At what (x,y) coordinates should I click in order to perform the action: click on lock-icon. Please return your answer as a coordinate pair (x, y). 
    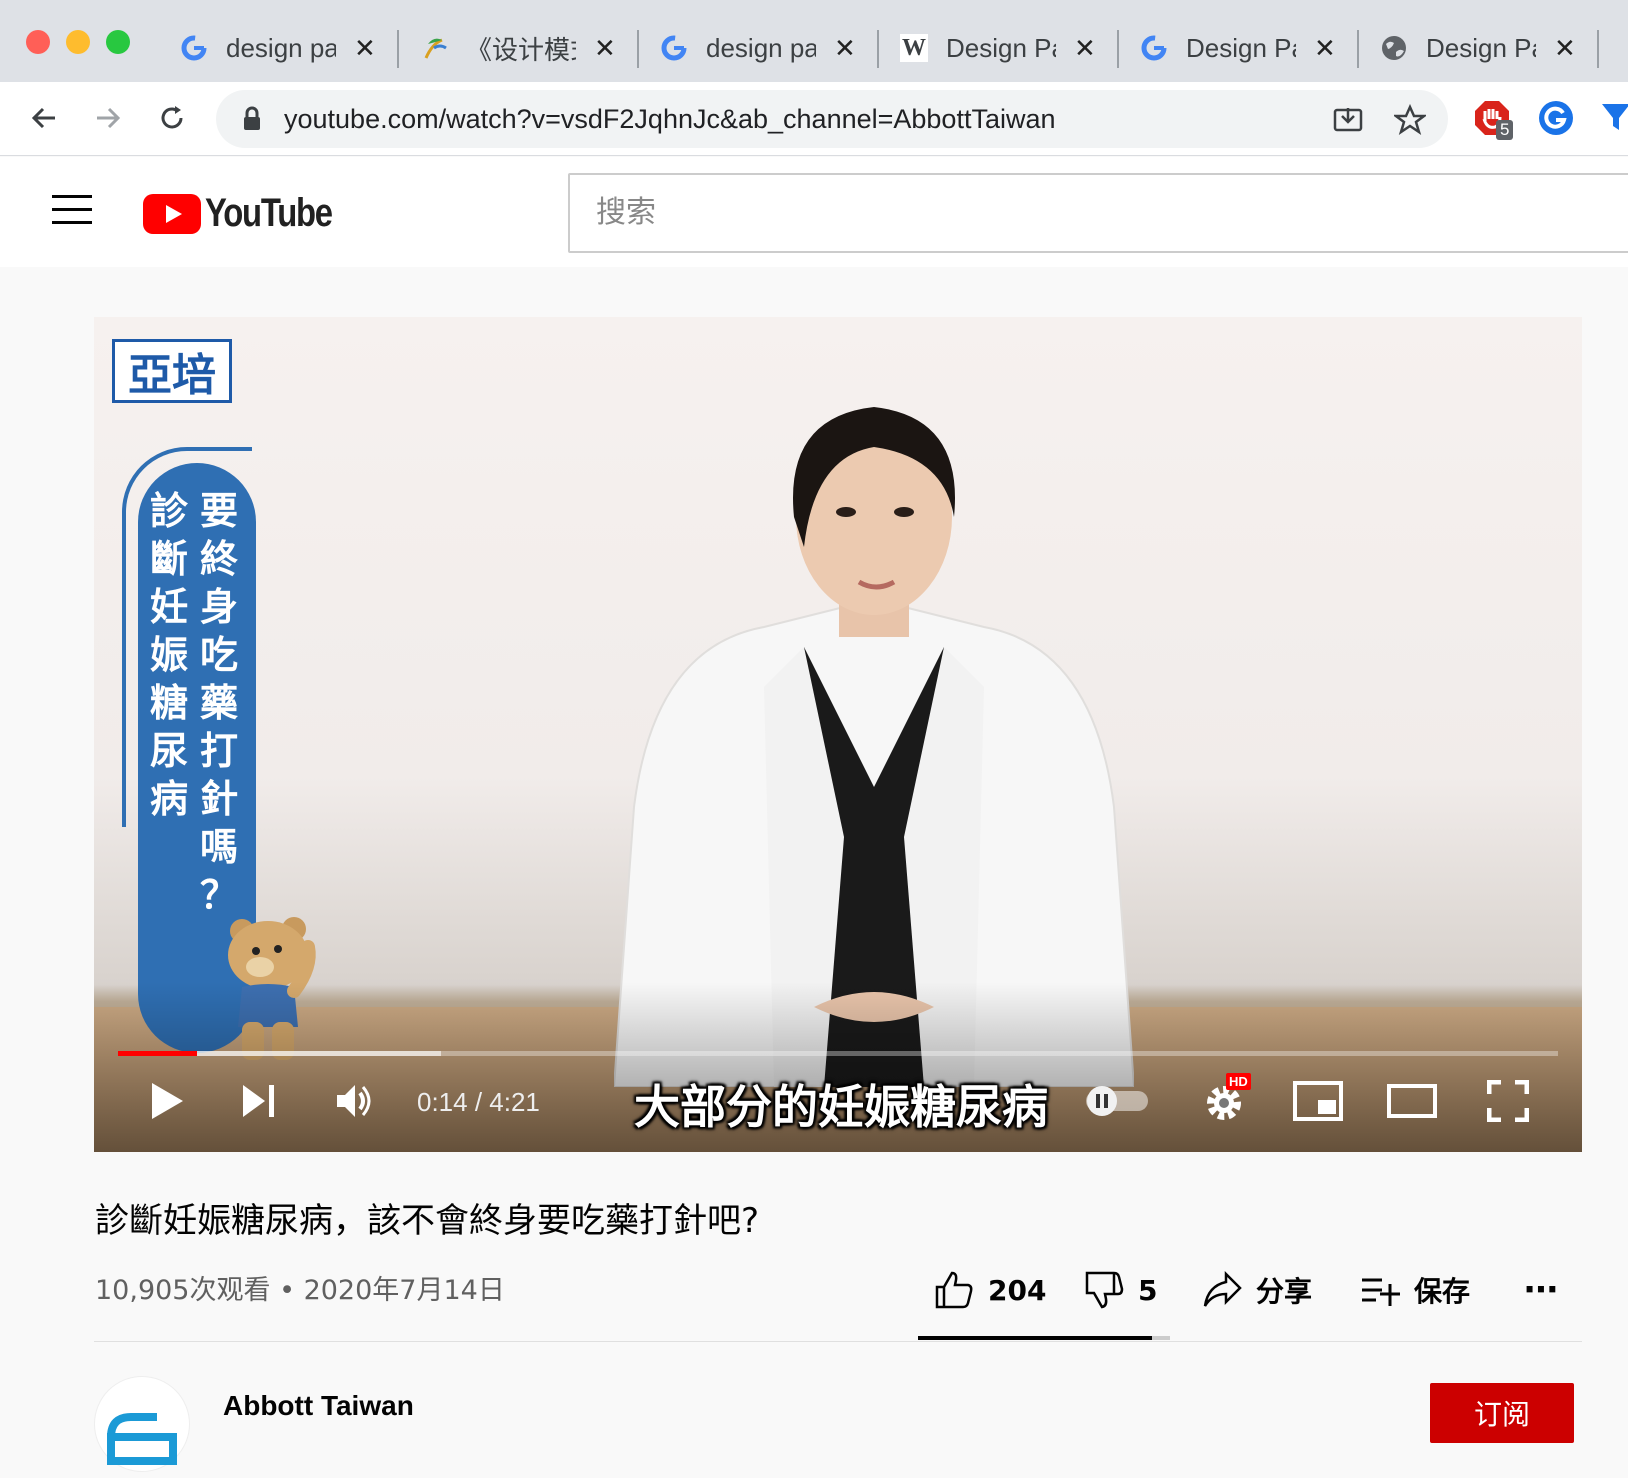
    Looking at the image, I should click on (252, 121).